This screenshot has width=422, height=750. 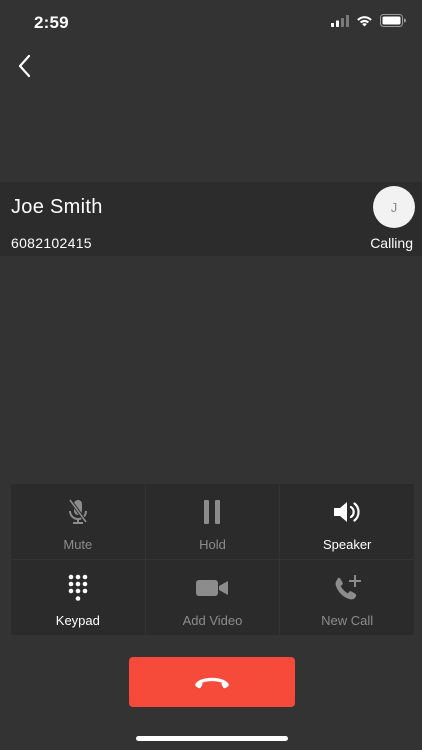 What do you see at coordinates (211, 219) in the screenshot?
I see `contact-band: Joe Smith 6082102415 J Calling` at bounding box center [211, 219].